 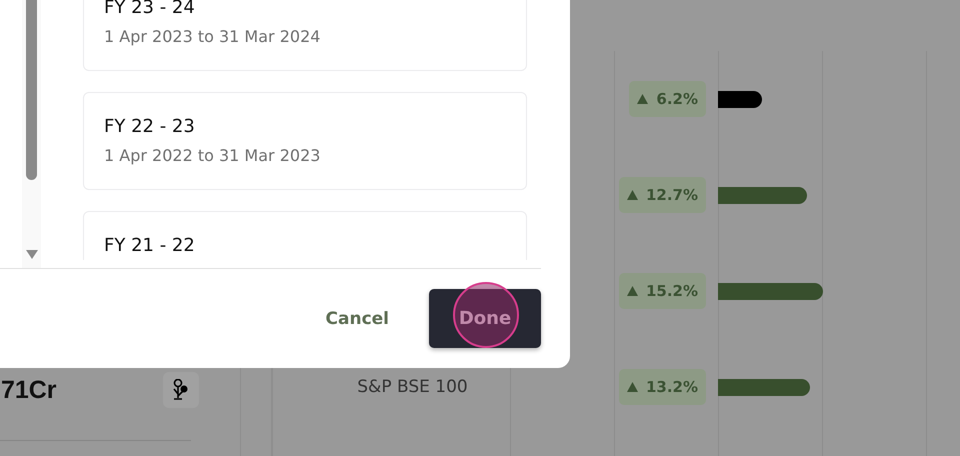 I want to click on growth-badge: 12.7%, so click(x=662, y=195).